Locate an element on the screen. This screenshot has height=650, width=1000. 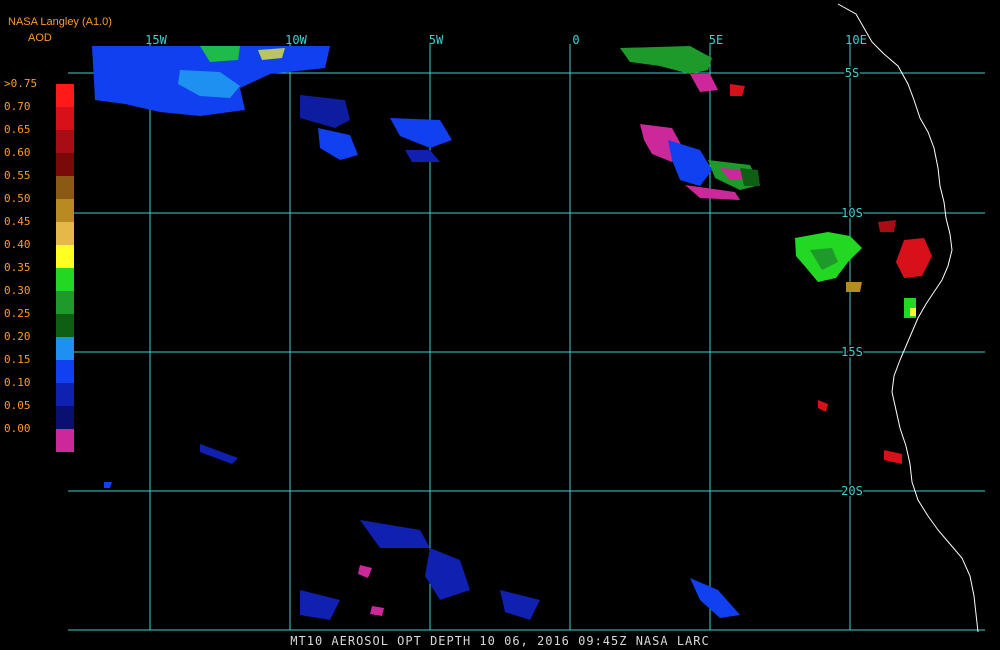
legend-label: 0.70 is located at coordinates (17, 106).